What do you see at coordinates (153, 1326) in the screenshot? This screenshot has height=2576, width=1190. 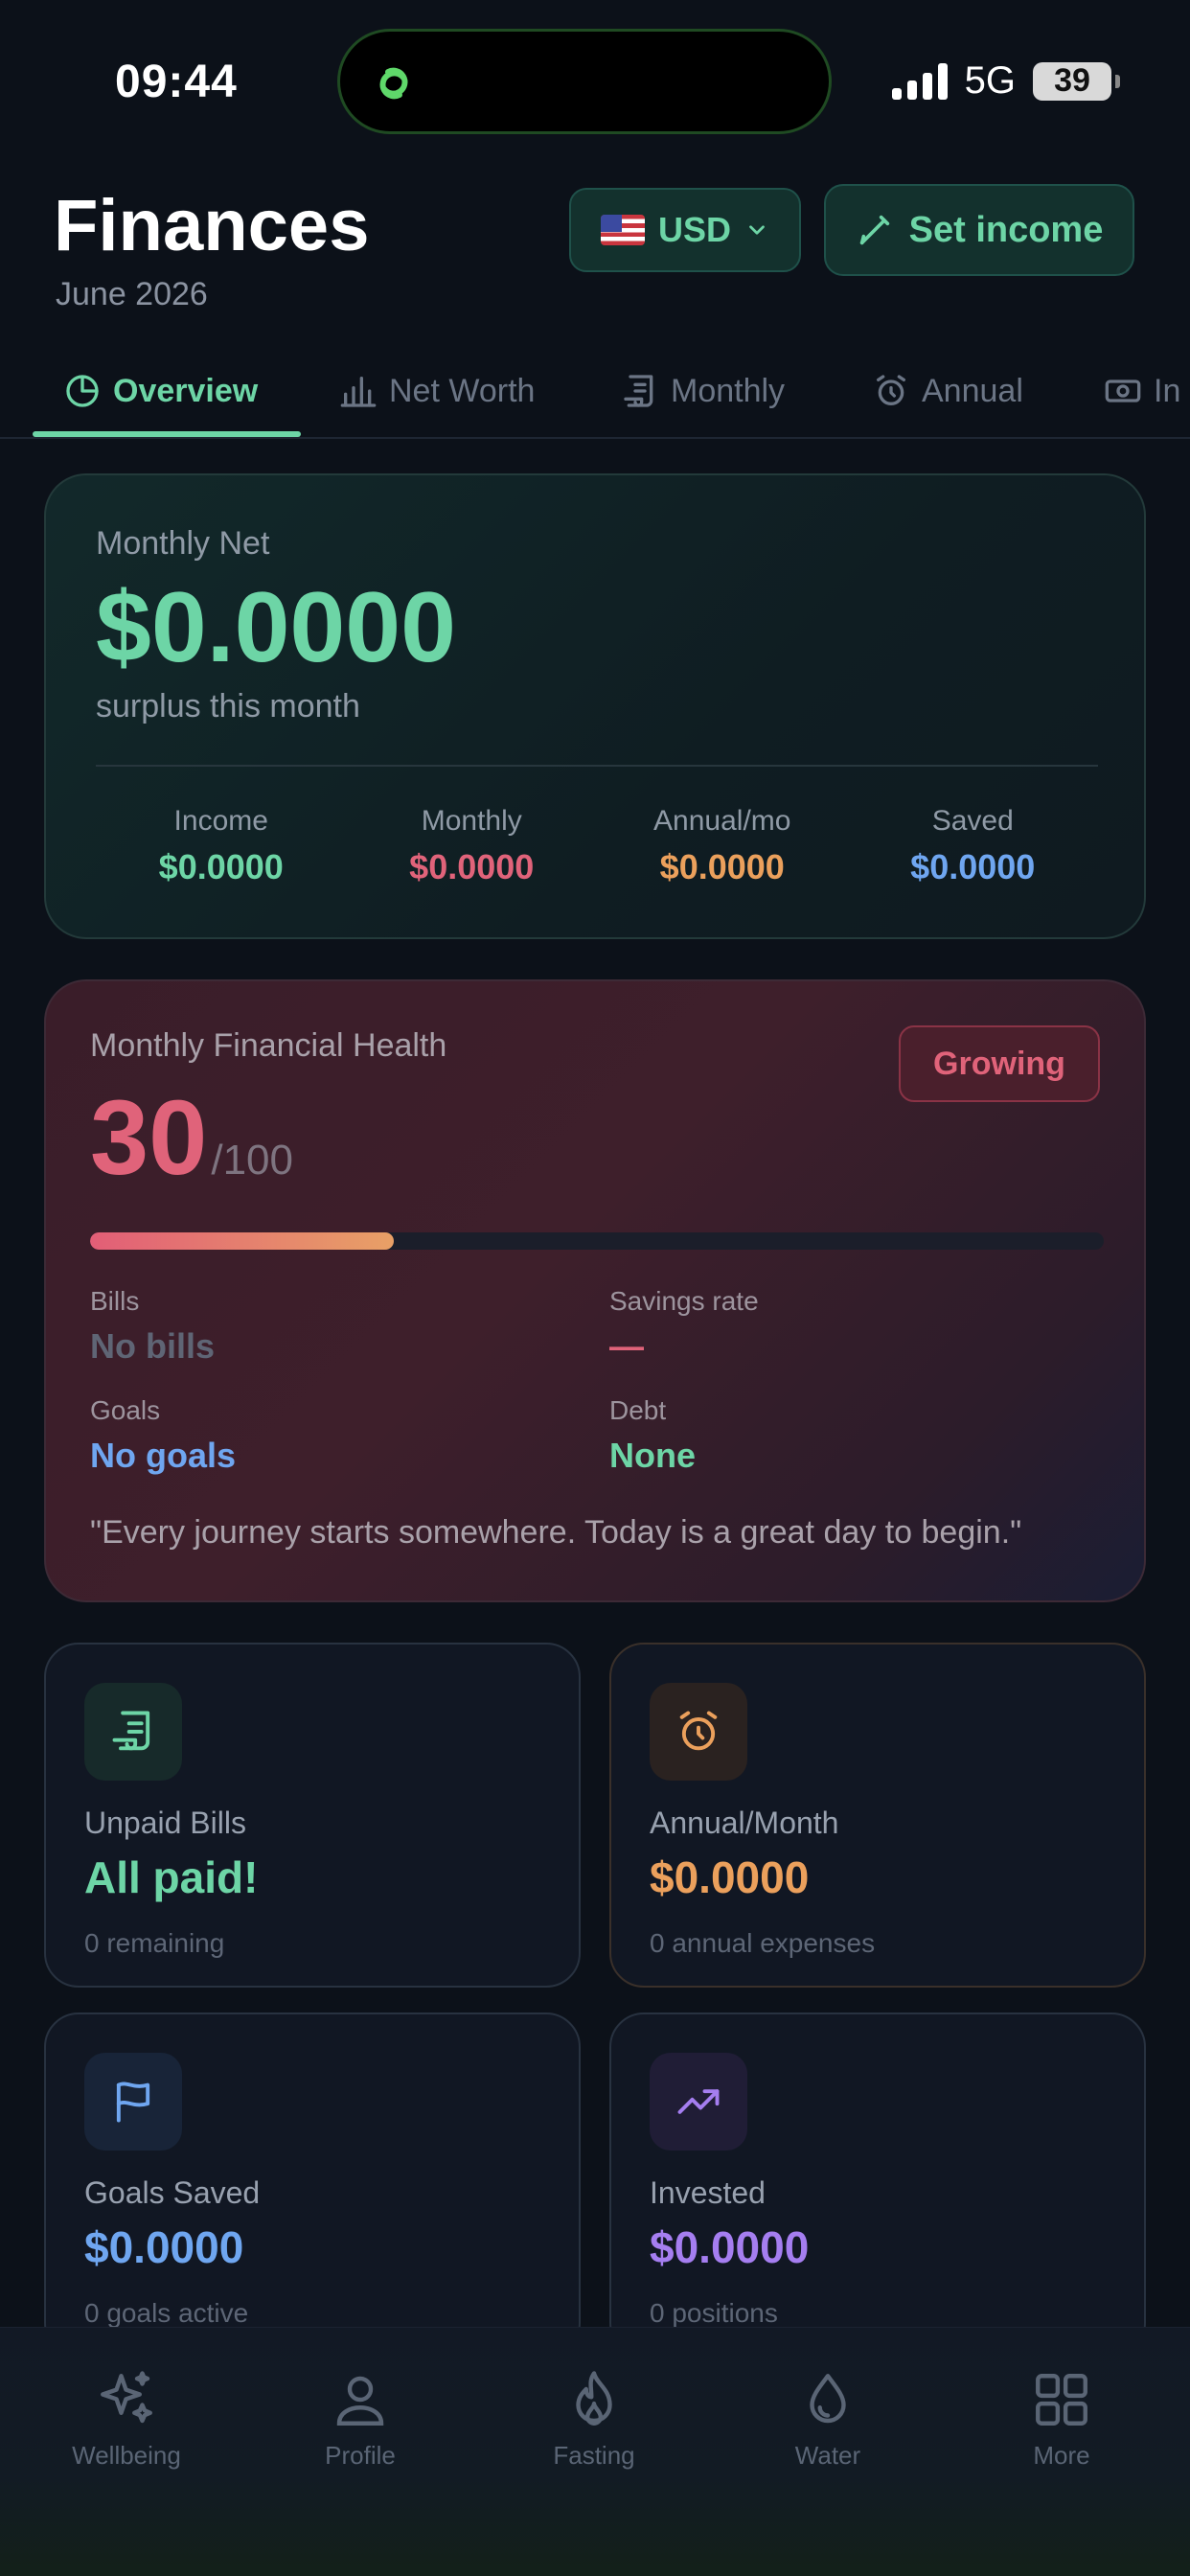 I see `metric-bills: Bills No bills` at bounding box center [153, 1326].